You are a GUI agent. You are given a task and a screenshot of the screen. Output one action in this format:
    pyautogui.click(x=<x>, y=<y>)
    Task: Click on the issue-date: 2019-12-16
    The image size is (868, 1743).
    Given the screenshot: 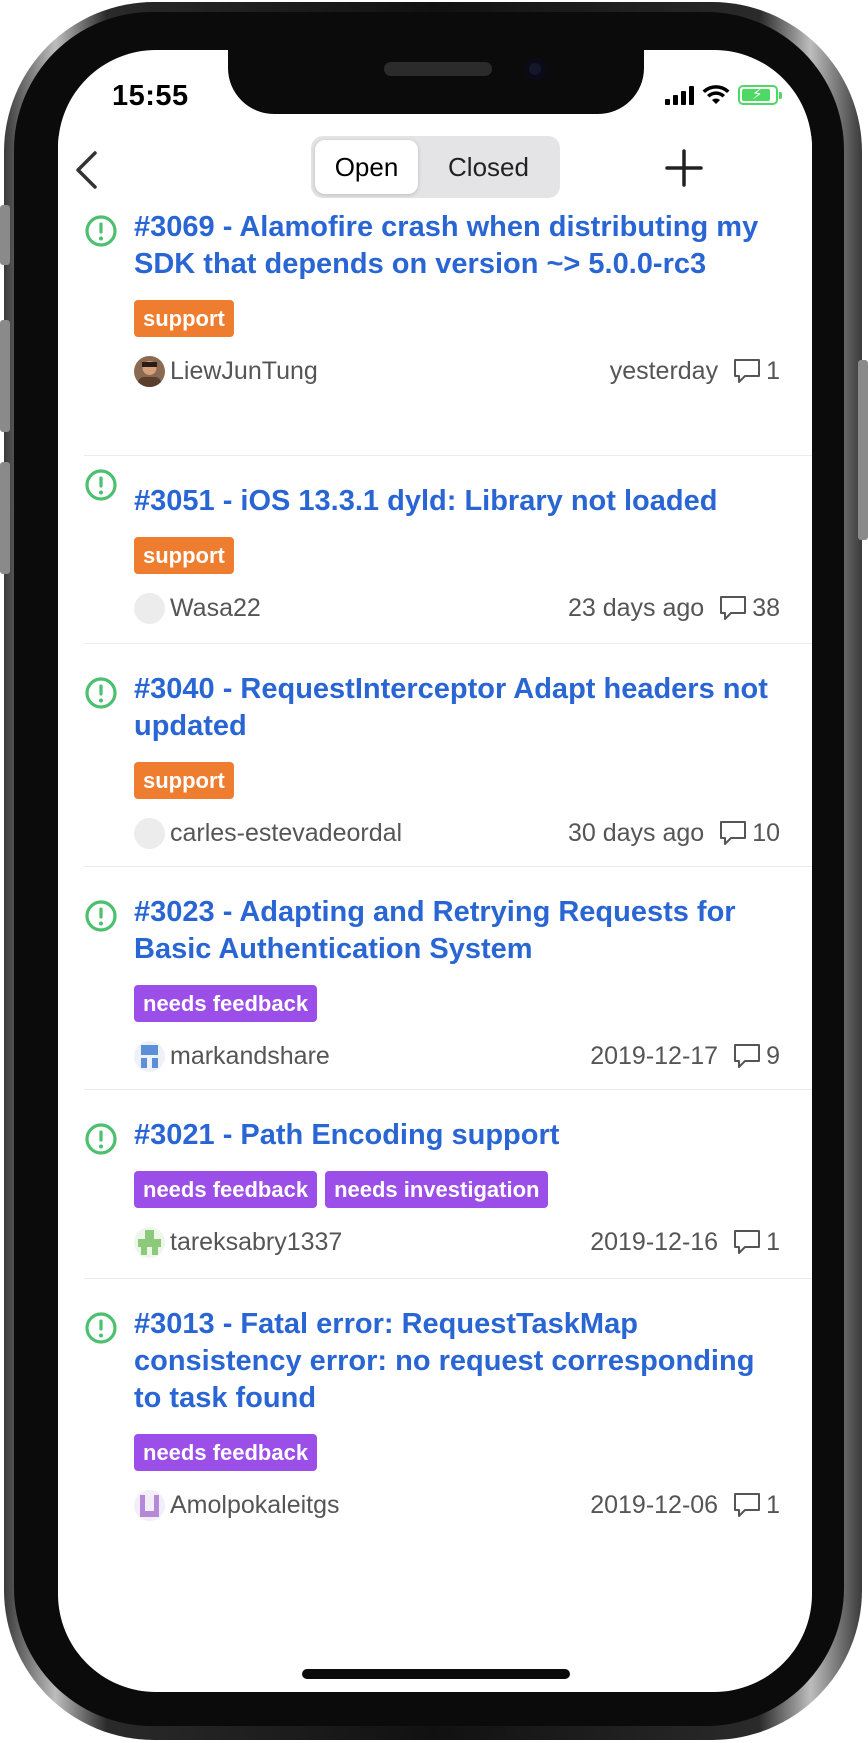 What is the action you would take?
    pyautogui.click(x=654, y=1241)
    